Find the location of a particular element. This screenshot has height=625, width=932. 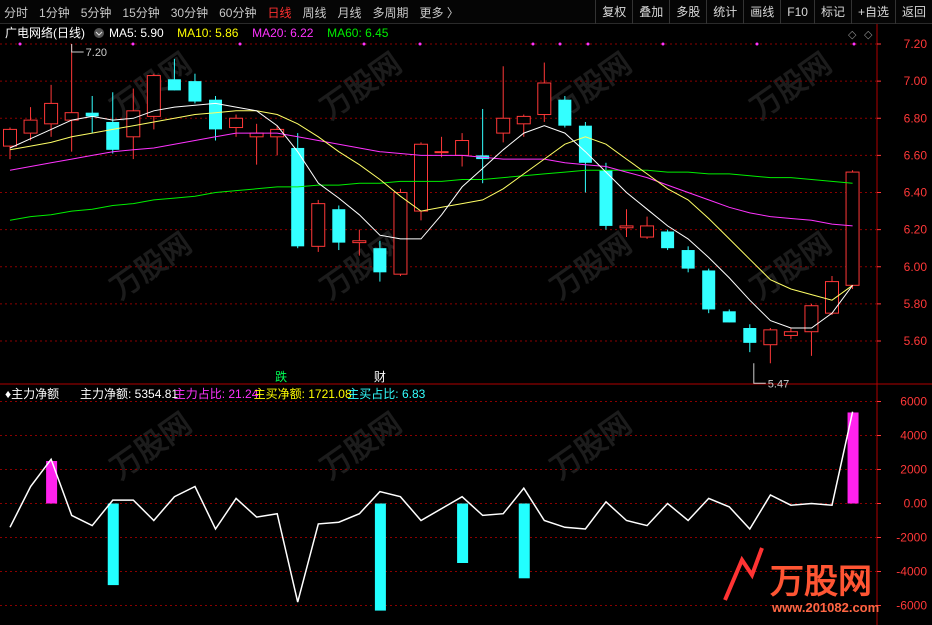

action-button-7: +自选 is located at coordinates (872, 12).